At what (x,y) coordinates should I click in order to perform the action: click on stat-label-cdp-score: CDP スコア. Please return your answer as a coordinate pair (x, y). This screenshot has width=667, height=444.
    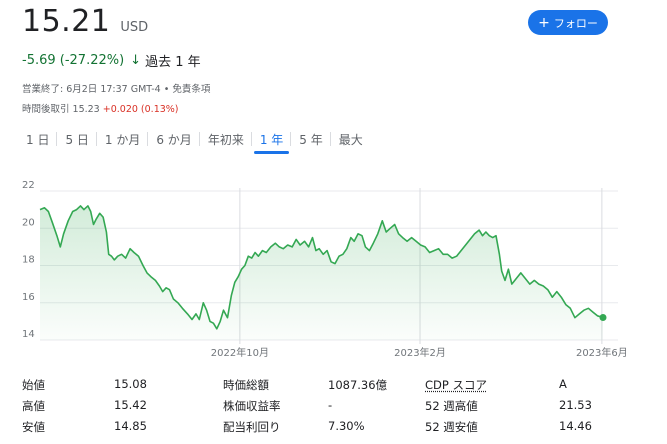
    Looking at the image, I should click on (456, 385).